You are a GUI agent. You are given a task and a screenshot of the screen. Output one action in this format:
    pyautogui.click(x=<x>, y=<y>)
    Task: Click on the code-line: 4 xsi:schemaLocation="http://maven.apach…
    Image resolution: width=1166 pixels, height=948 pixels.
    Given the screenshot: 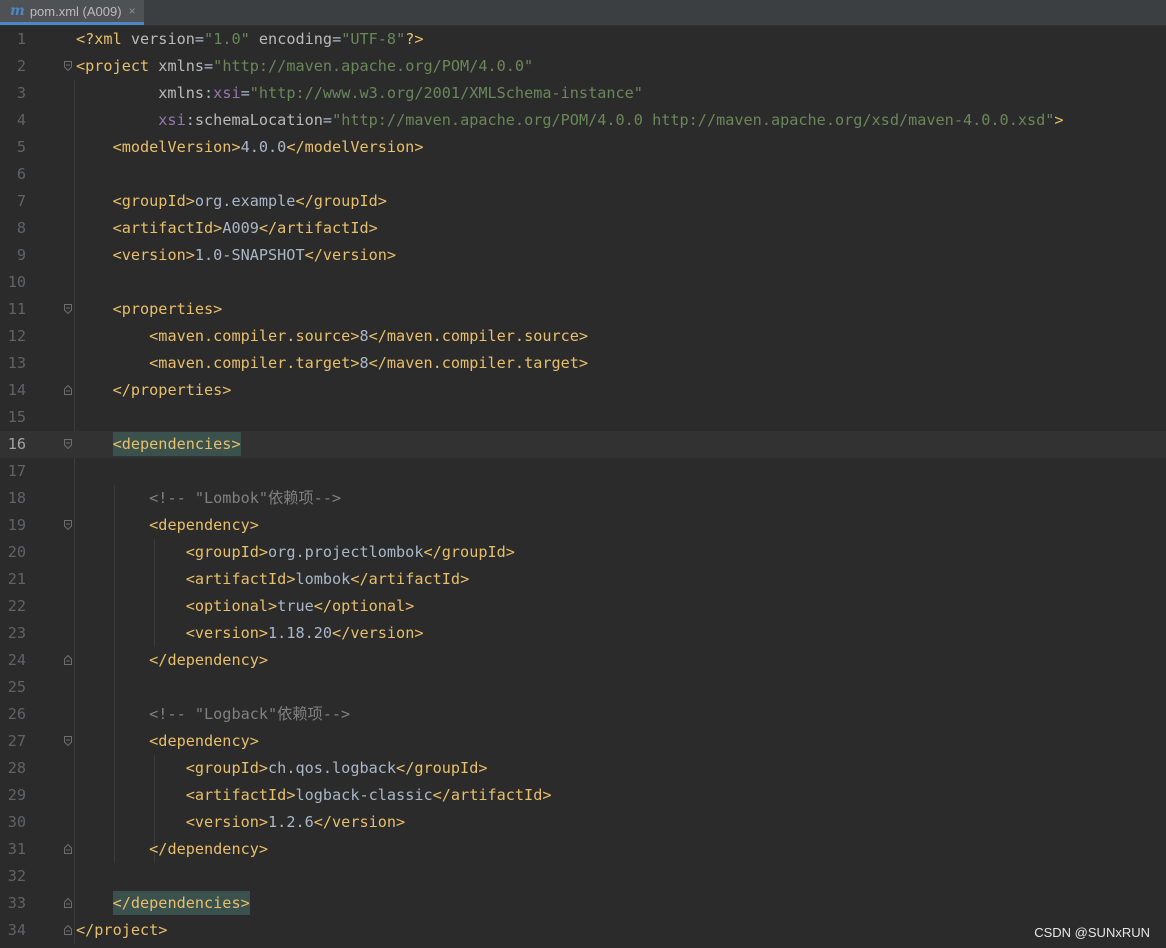 What is the action you would take?
    pyautogui.click(x=583, y=120)
    